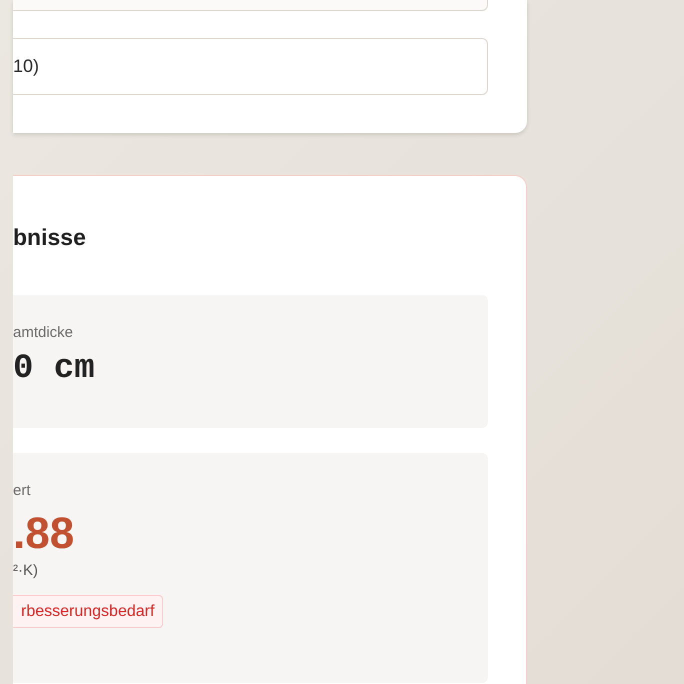 This screenshot has height=684, width=684. What do you see at coordinates (22, 491) in the screenshot?
I see `metric-label: ert` at bounding box center [22, 491].